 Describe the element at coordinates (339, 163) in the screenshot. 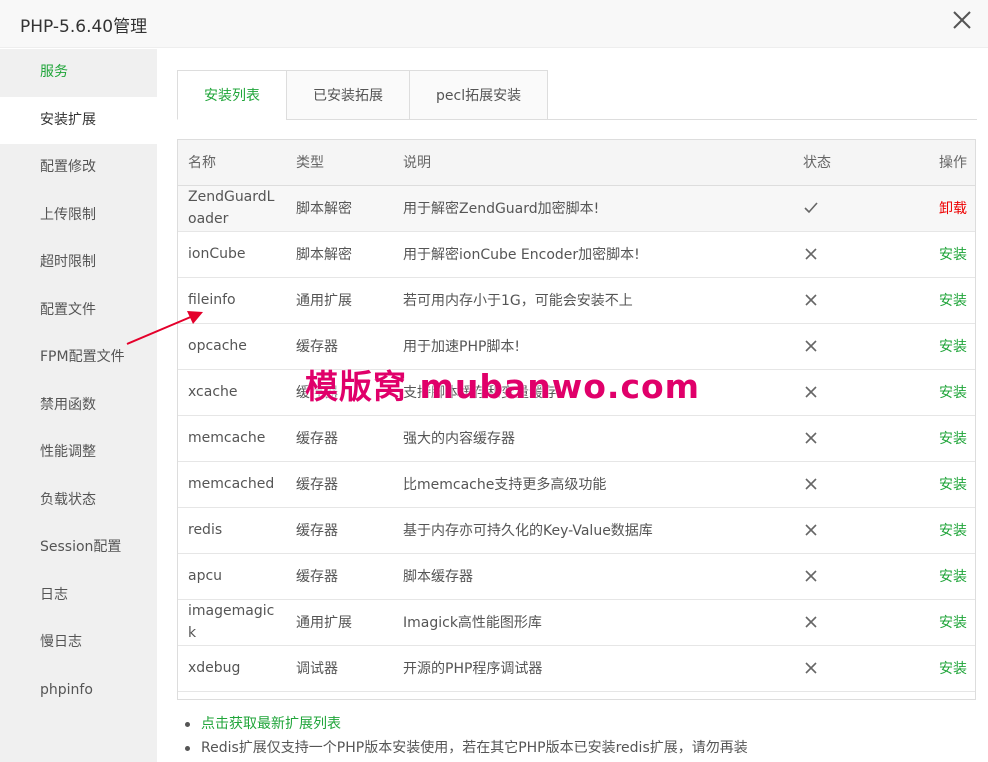

I see `header-type: 类型` at that location.